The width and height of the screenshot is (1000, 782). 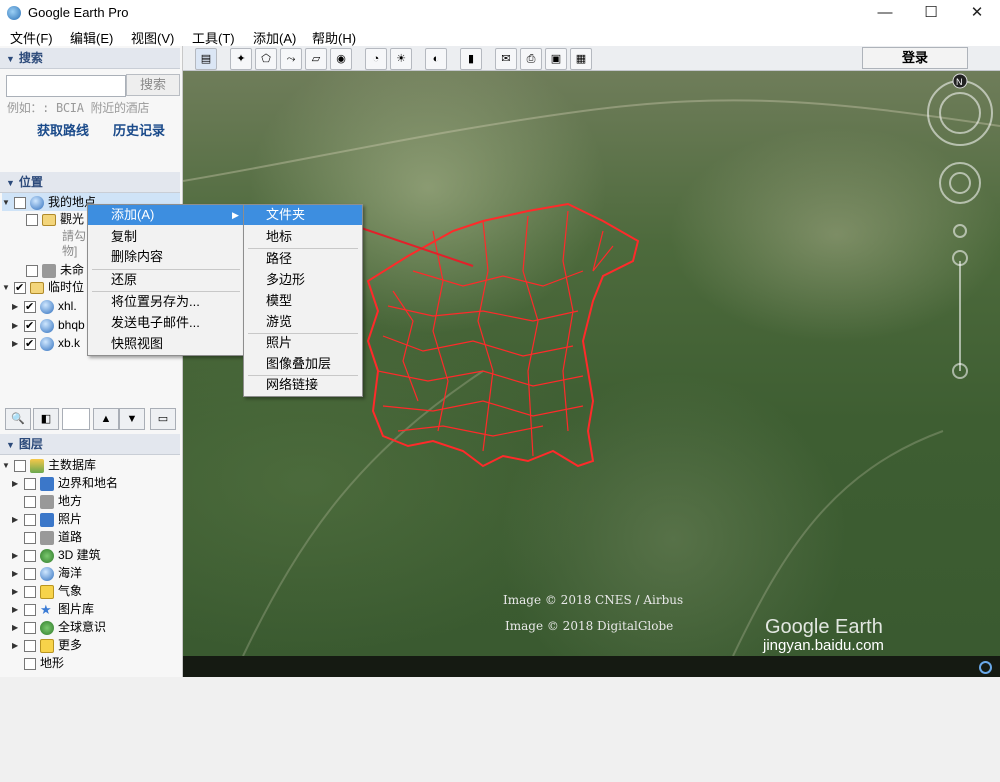 I want to click on context-menu-add-label: 添加(A), so click(x=133, y=214).